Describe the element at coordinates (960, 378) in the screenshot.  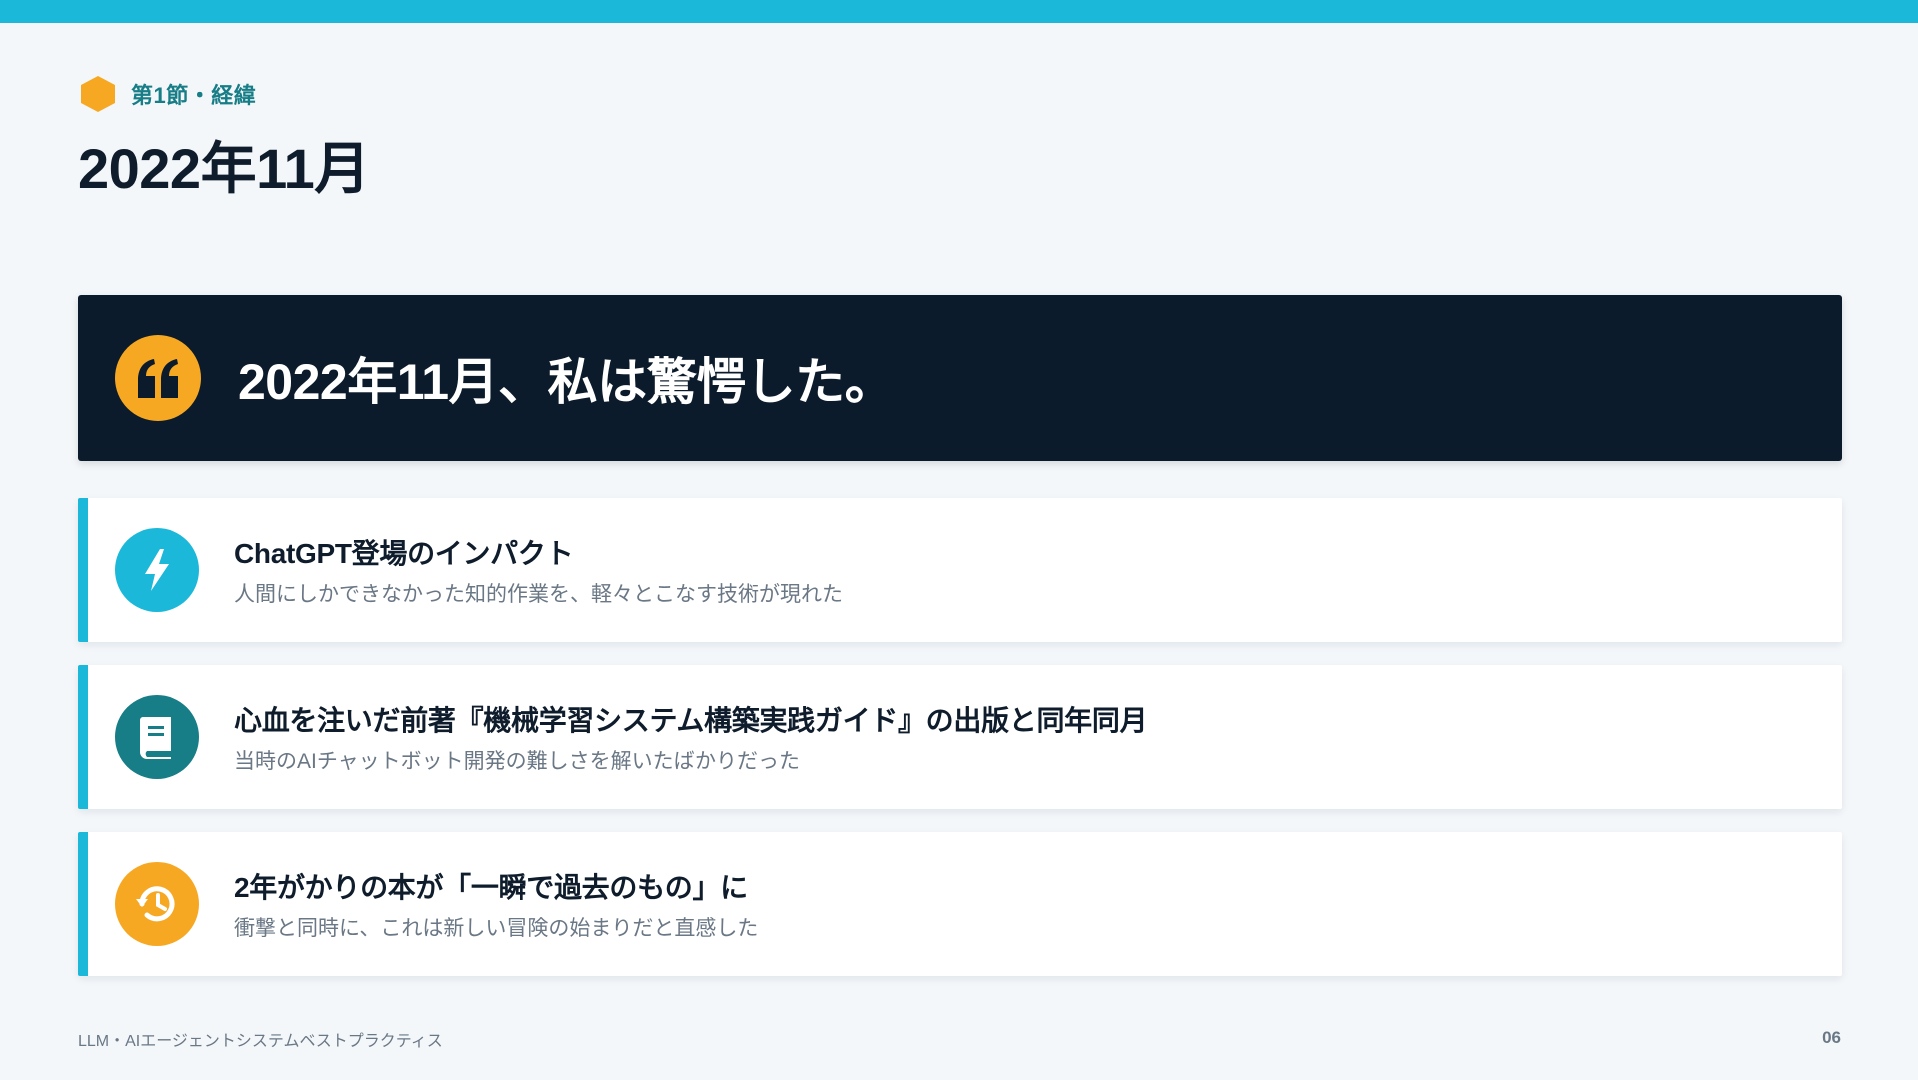
I see `hero-quote-banner: 2022年11月、私は驚愕した。` at that location.